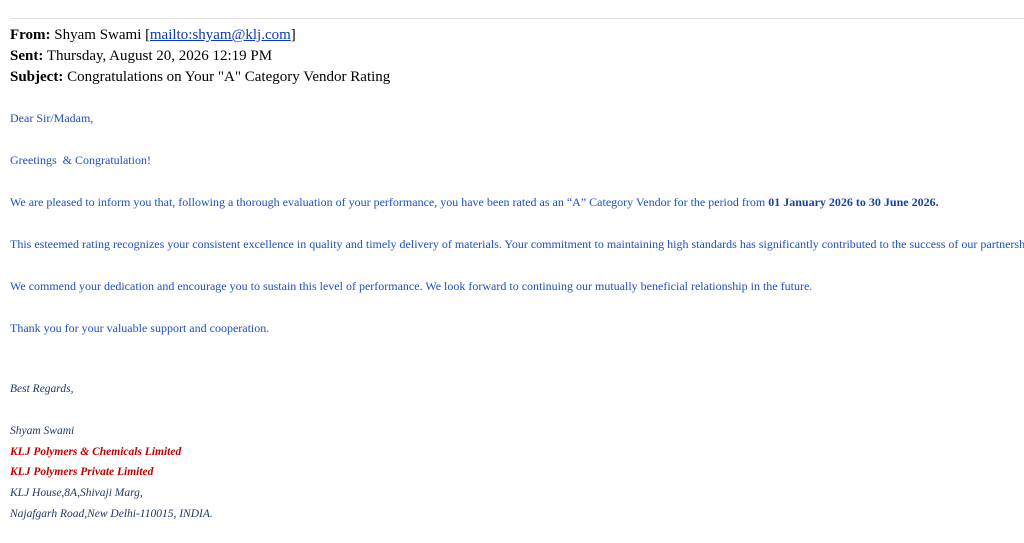  What do you see at coordinates (293, 35) in the screenshot?
I see `from-bracket-close: ]` at bounding box center [293, 35].